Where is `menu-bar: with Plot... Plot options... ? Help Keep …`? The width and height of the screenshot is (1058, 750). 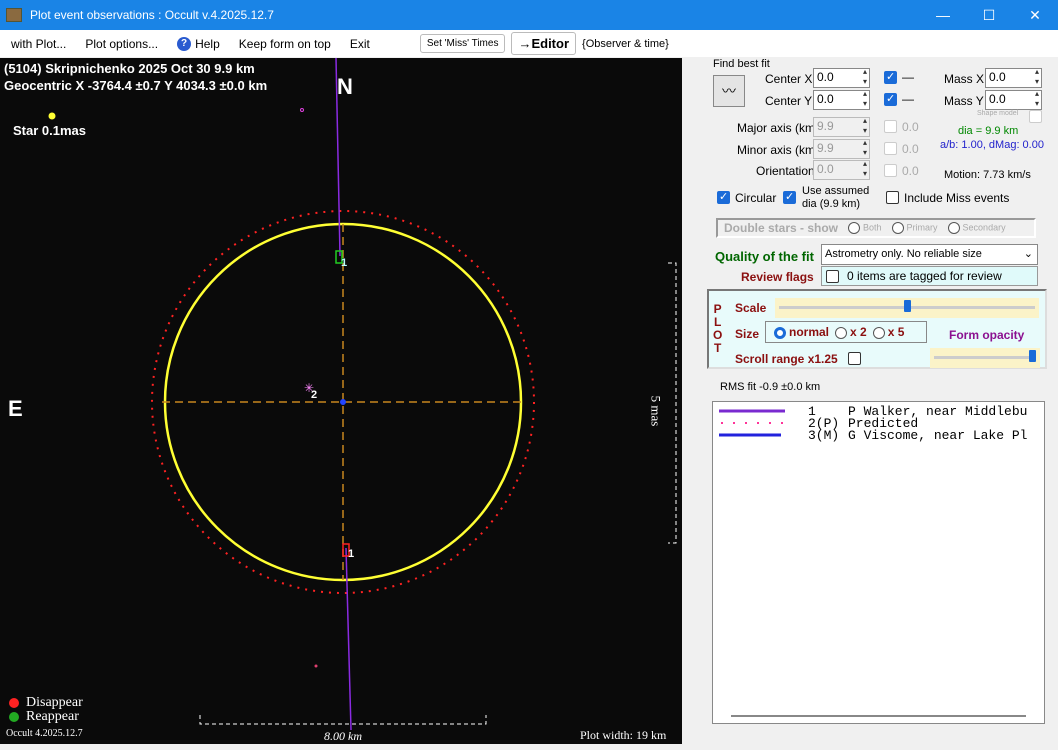 menu-bar: with Plot... Plot options... ? Help Keep … is located at coordinates (529, 43).